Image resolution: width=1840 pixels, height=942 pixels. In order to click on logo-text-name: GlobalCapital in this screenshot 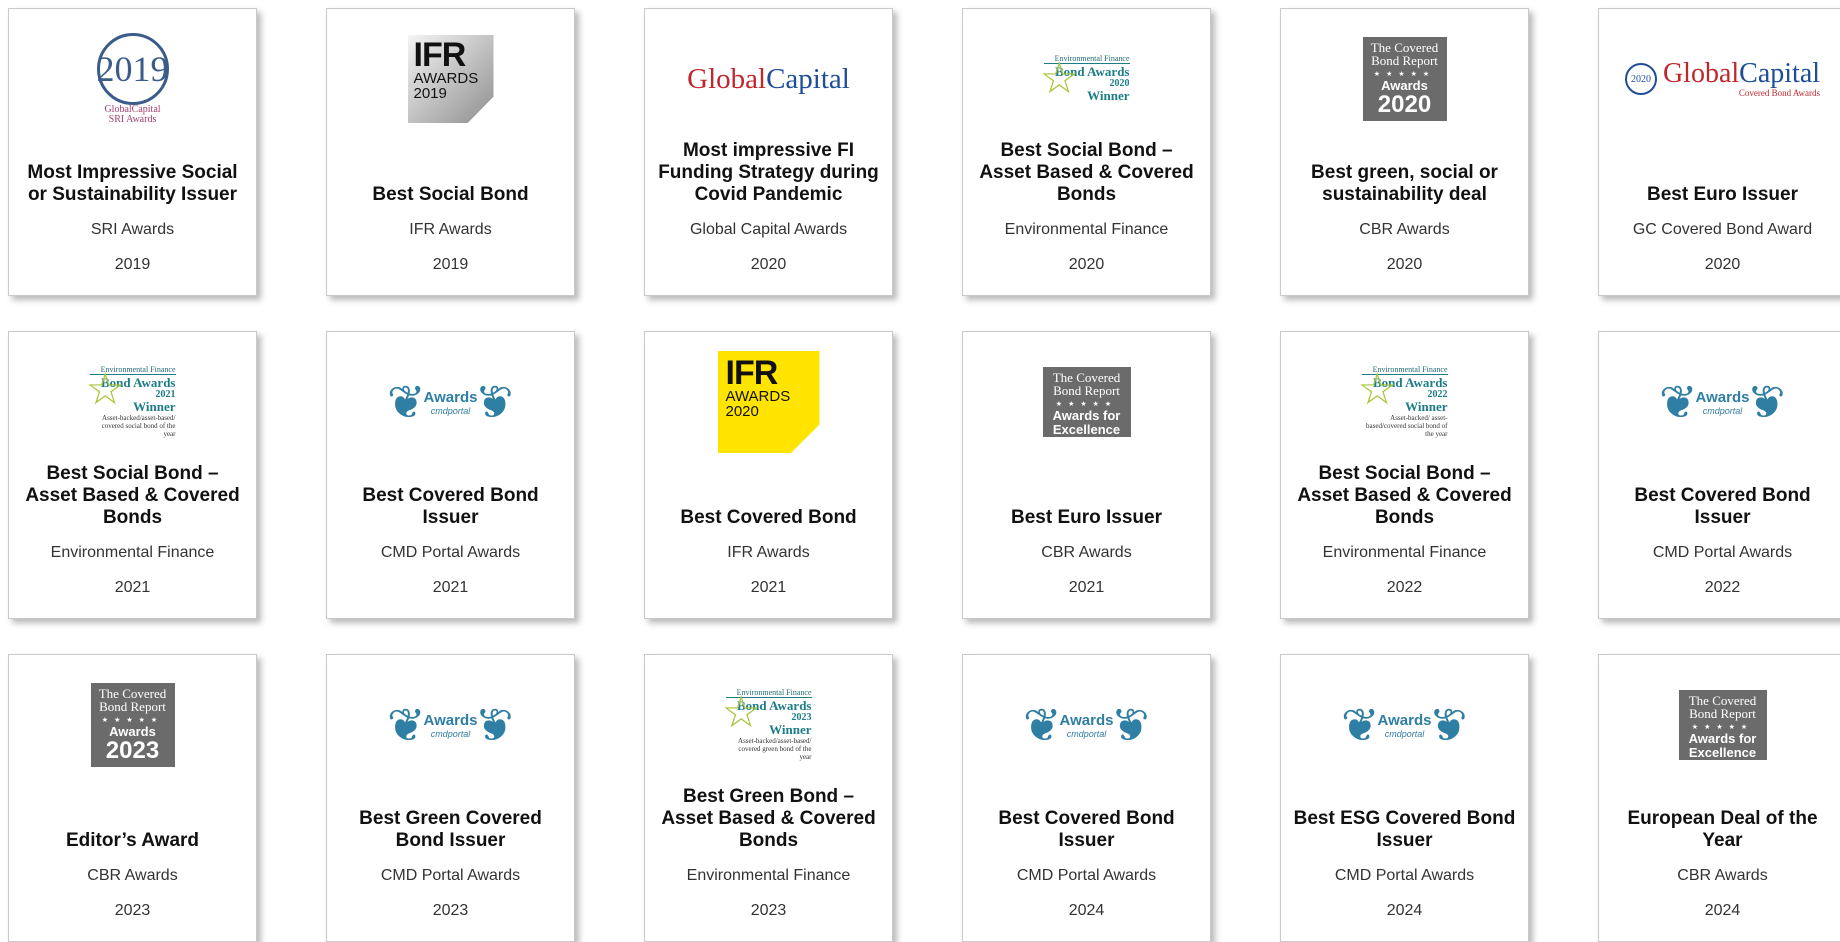, I will do `click(1741, 74)`.